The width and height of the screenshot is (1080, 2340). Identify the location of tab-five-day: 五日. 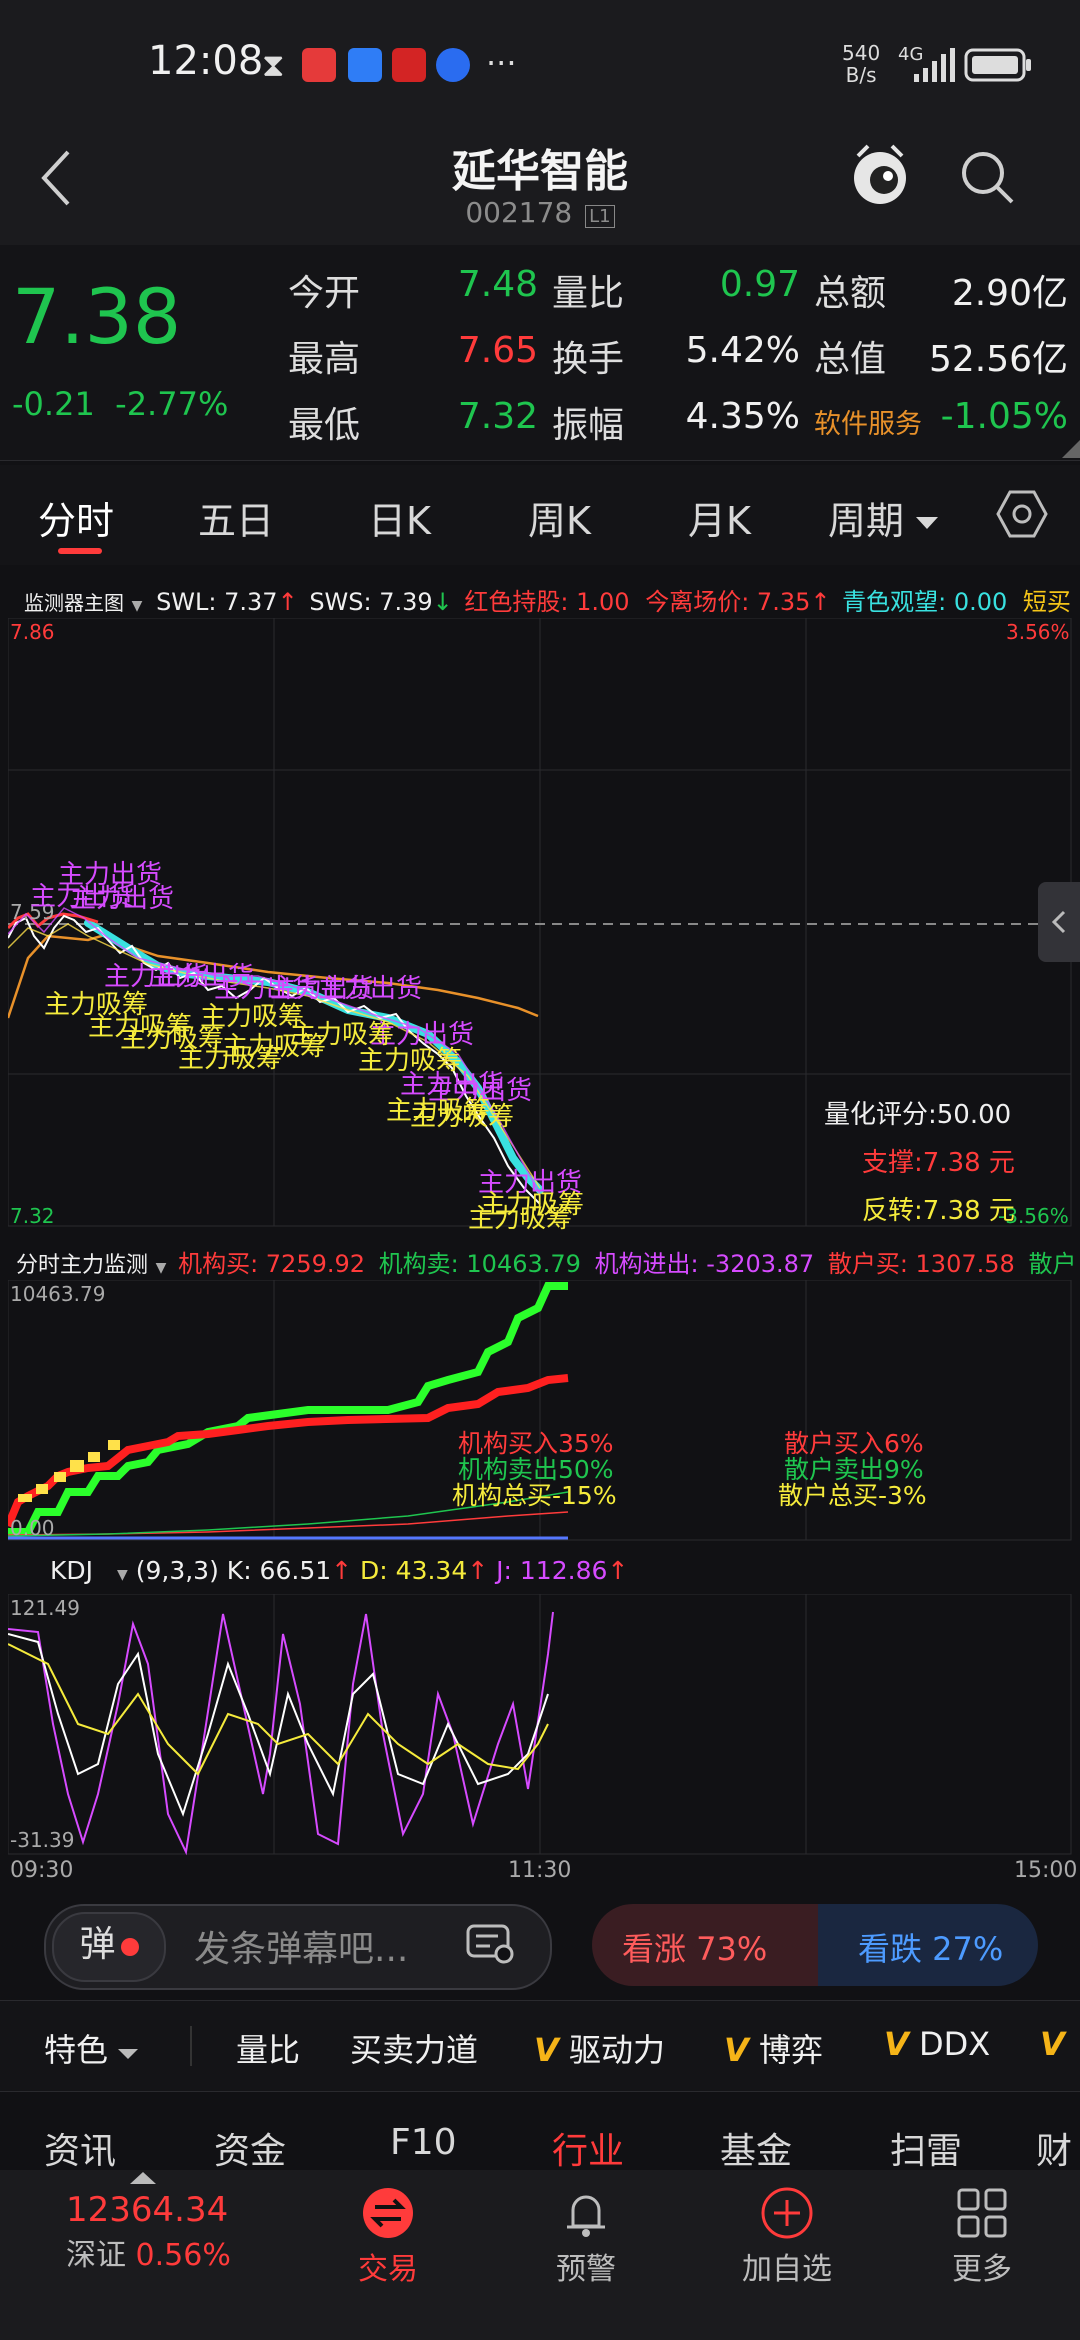
(236, 517).